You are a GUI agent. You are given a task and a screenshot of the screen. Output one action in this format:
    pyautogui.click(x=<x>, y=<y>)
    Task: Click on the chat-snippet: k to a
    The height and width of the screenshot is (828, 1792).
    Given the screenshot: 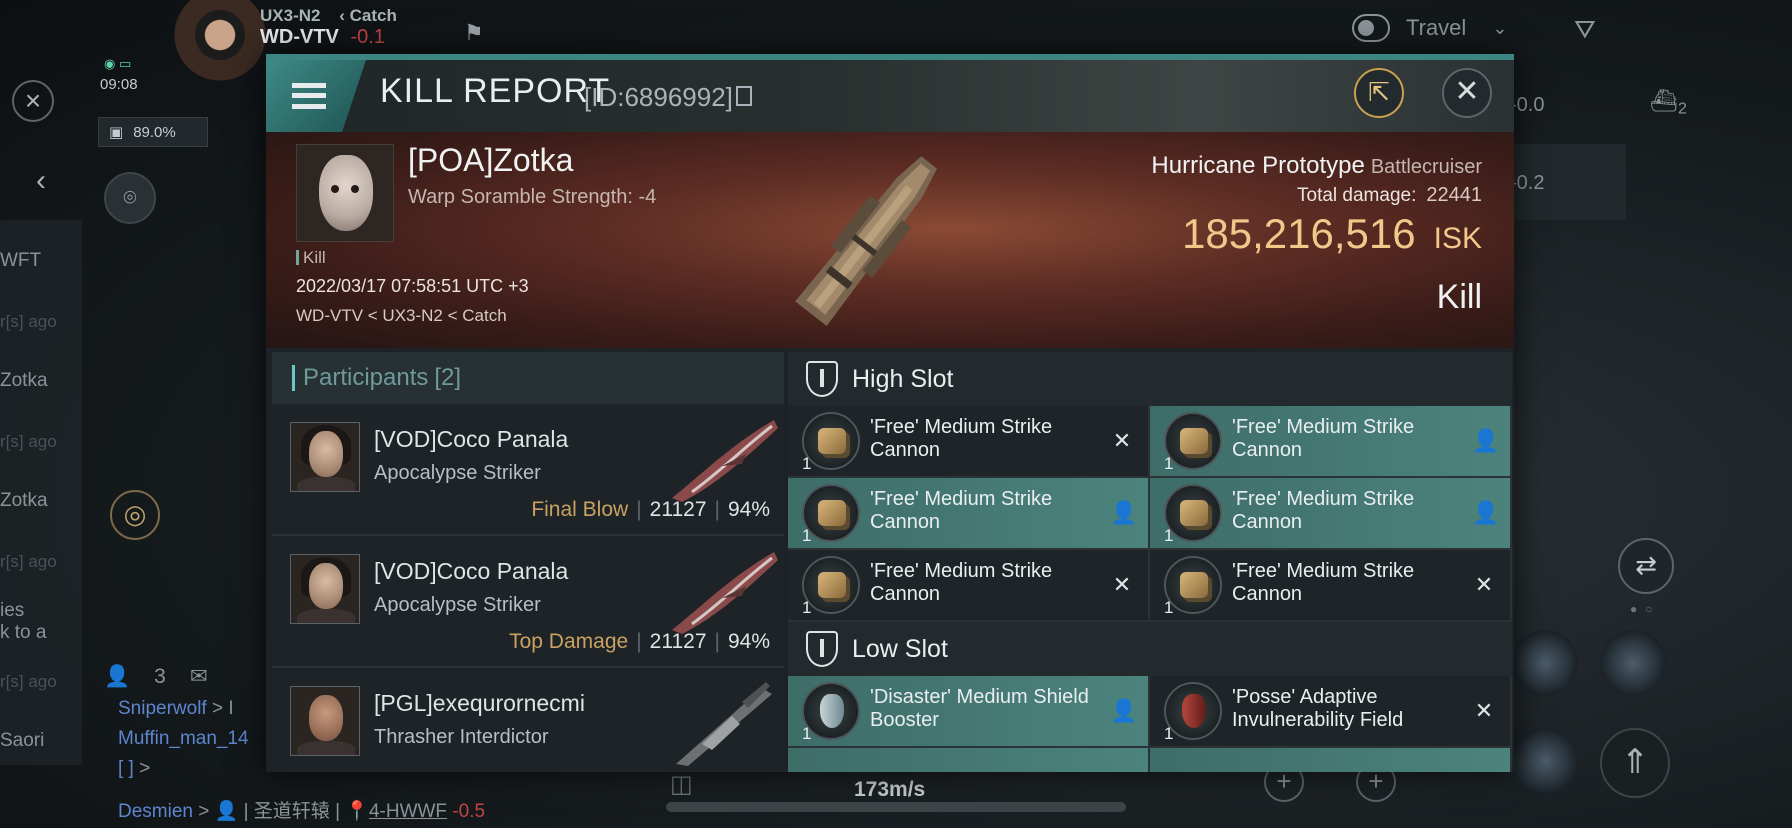 What is the action you would take?
    pyautogui.click(x=23, y=632)
    